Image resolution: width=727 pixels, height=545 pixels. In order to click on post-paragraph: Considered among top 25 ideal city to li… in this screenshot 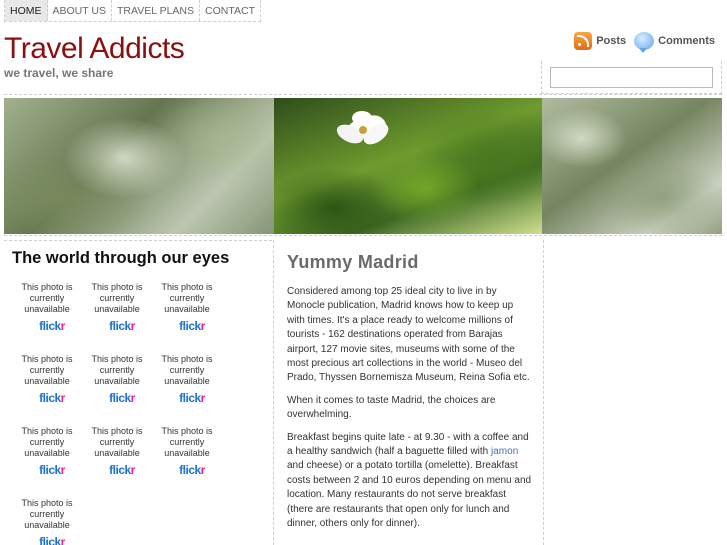, I will do `click(408, 335)`.